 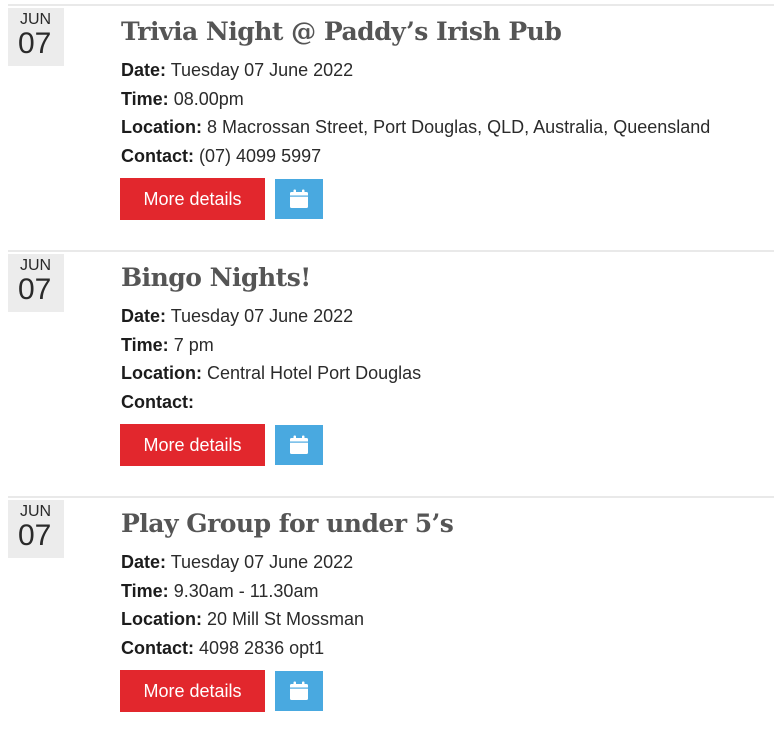 What do you see at coordinates (341, 31) in the screenshot?
I see `event-title: Trivia Night @ Paddy’s Irish Pub` at bounding box center [341, 31].